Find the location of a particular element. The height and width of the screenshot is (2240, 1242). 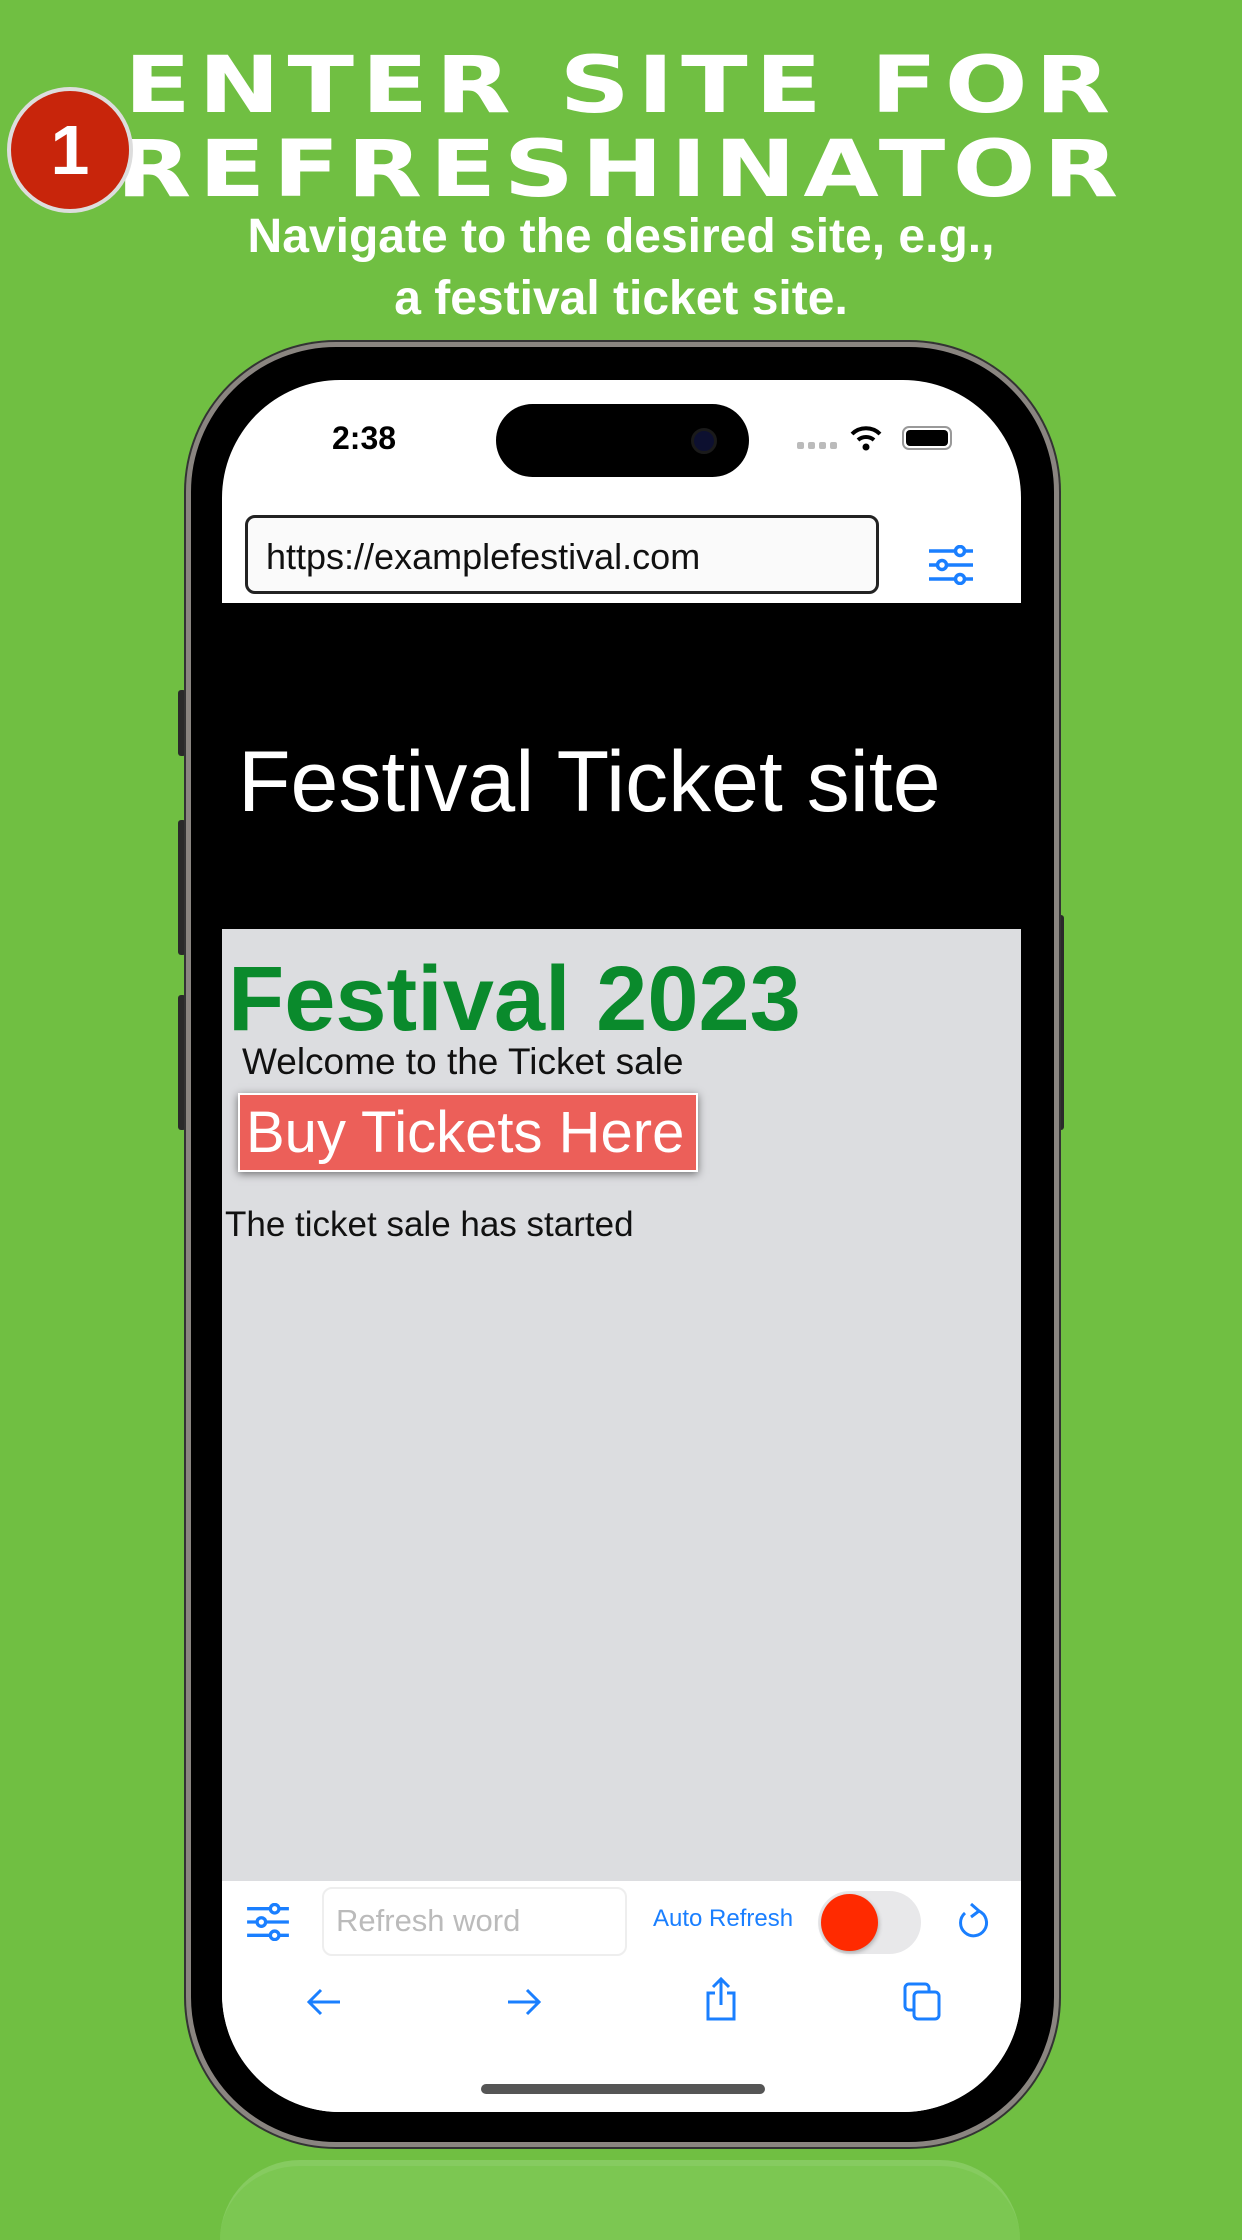

welcome-text: Welcome to the Ticket sale is located at coordinates (463, 1061).